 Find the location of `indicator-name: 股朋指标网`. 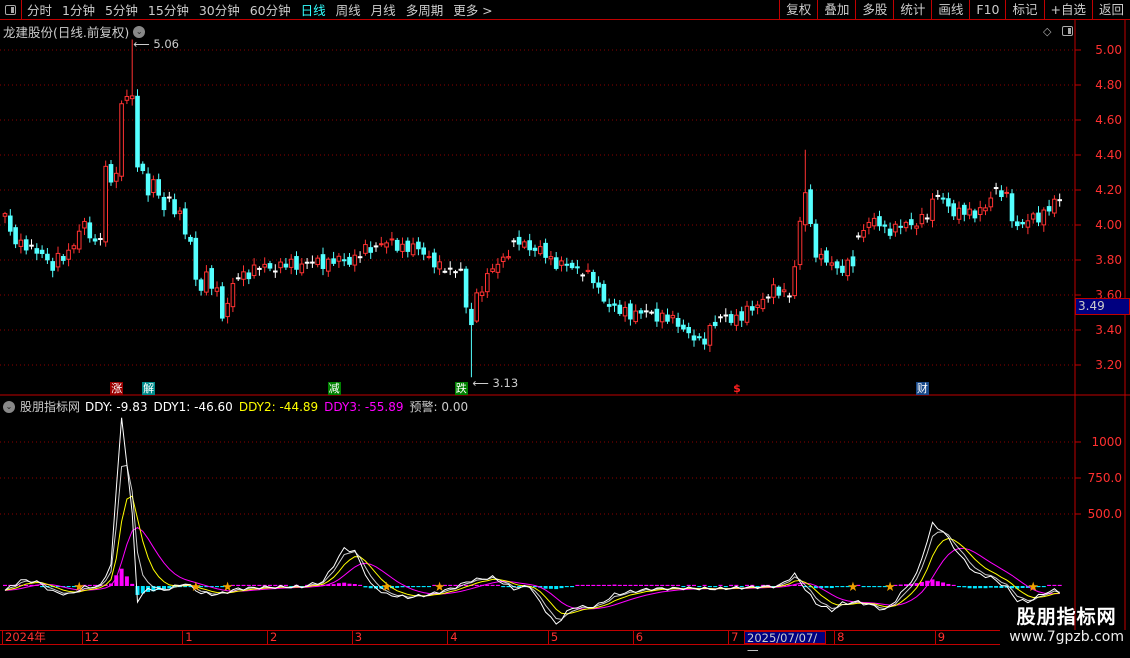

indicator-name: 股朋指标网 is located at coordinates (50, 407).